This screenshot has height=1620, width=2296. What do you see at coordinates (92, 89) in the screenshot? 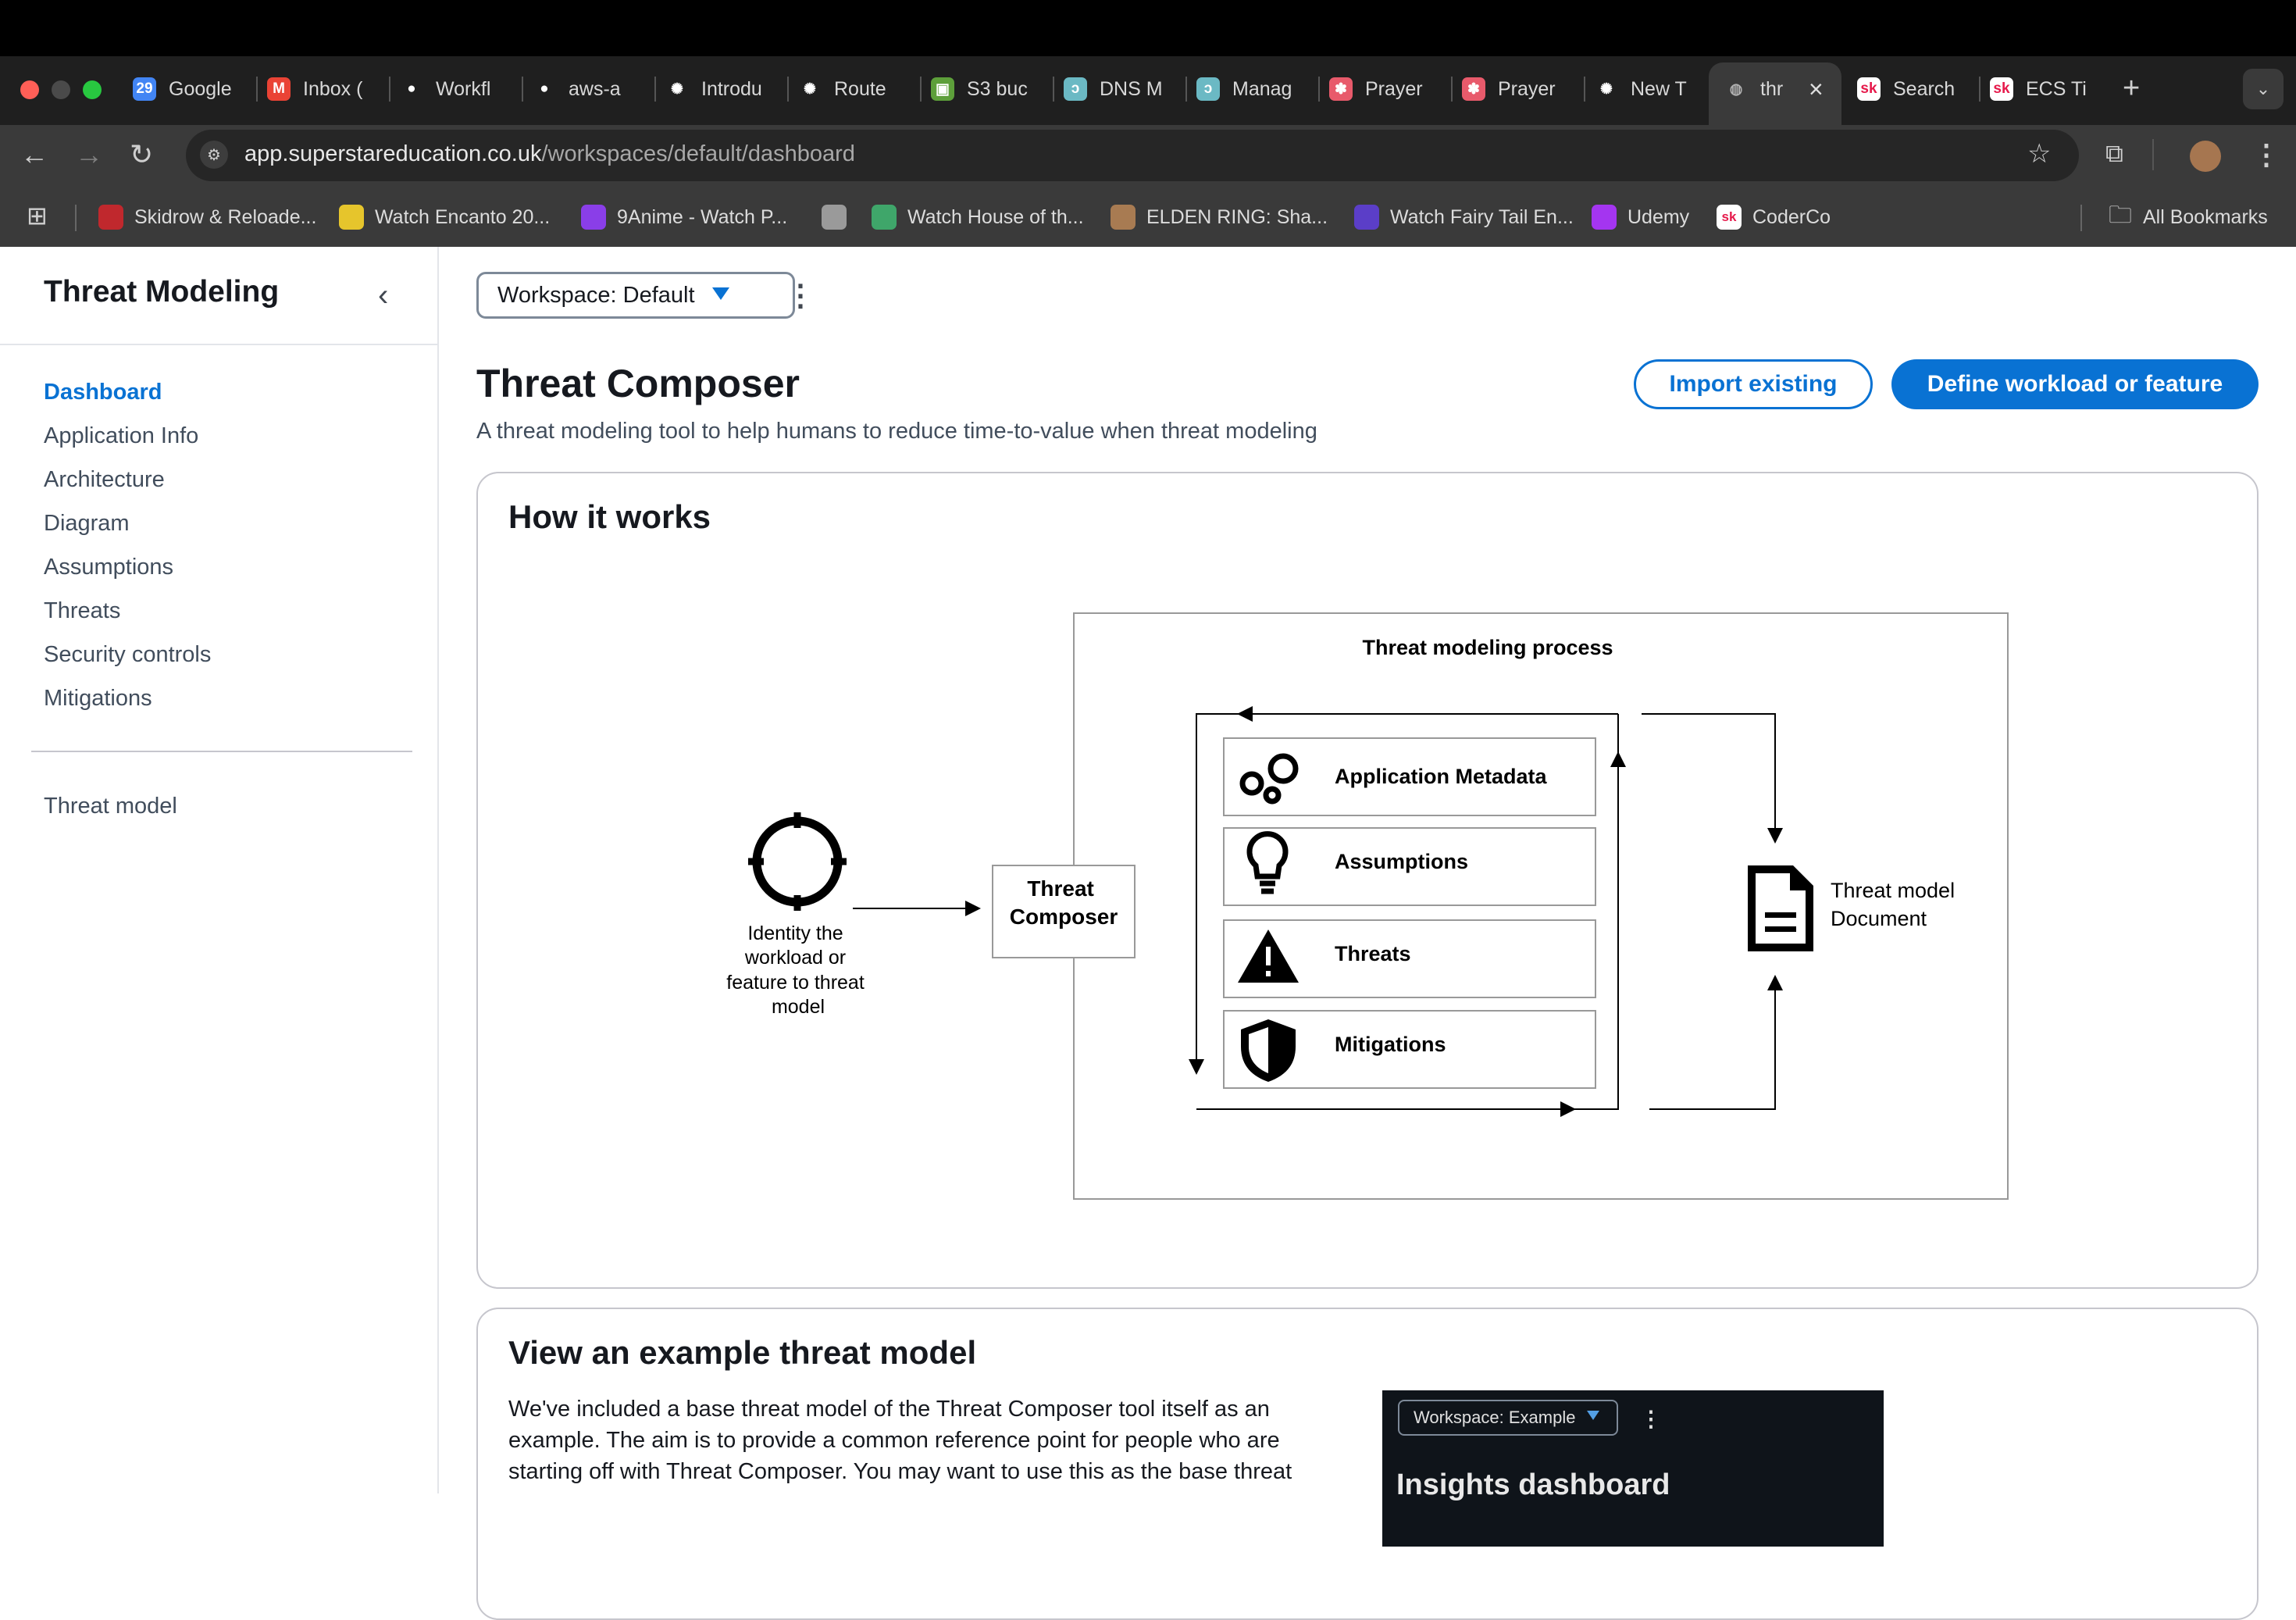
I see `maximize-window-button` at bounding box center [92, 89].